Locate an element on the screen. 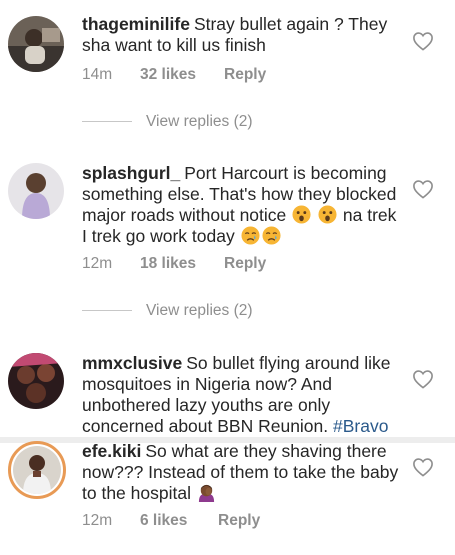  comment-username: efe.kiki is located at coordinates (111, 451).